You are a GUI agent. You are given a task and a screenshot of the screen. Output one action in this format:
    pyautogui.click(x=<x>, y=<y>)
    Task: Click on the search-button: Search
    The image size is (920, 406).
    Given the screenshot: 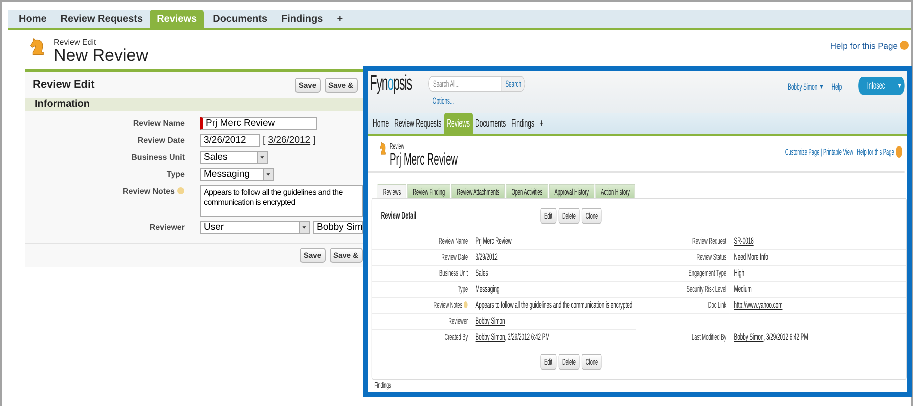 What is the action you would take?
    pyautogui.click(x=513, y=84)
    